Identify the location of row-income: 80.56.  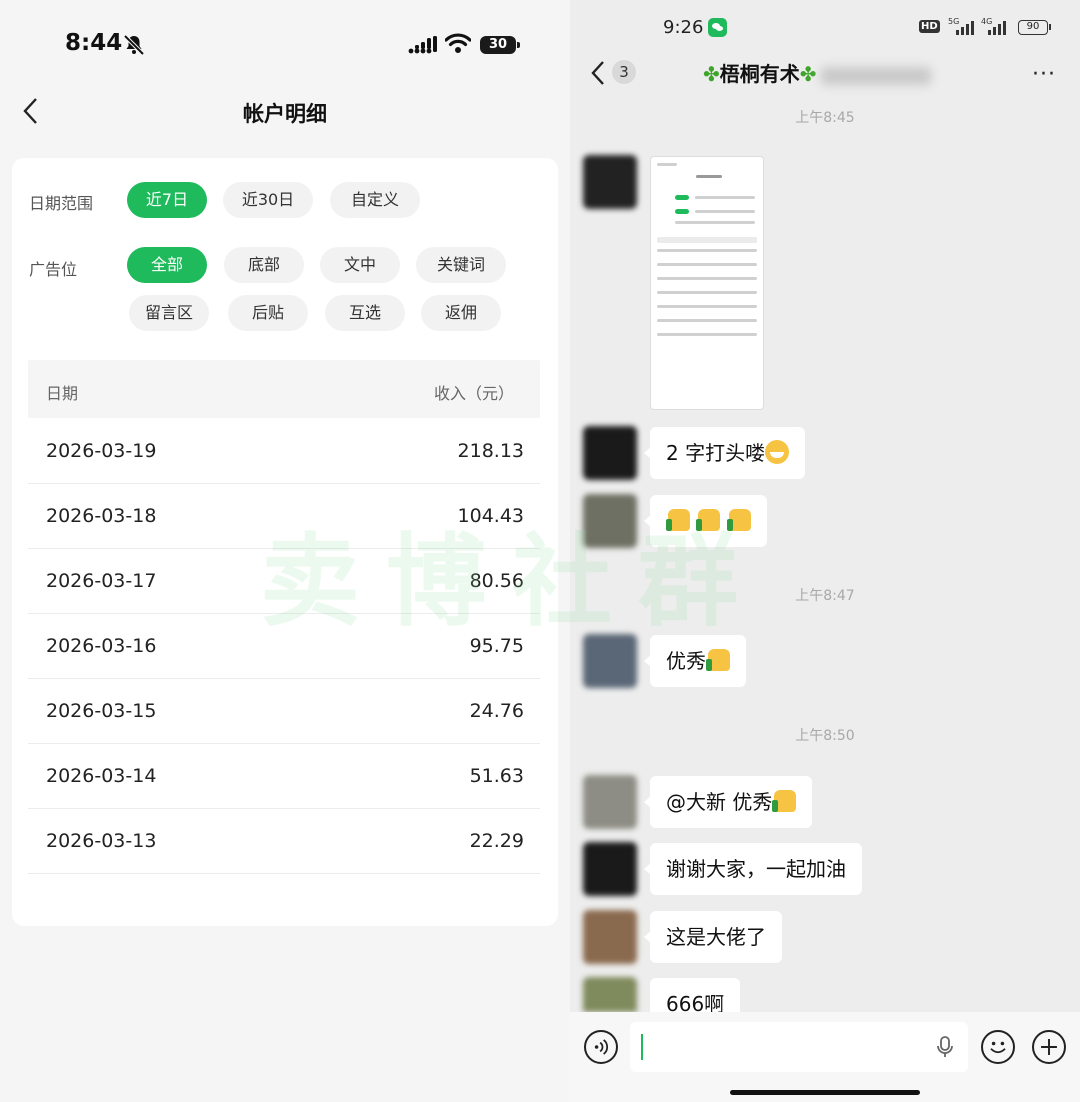
(496, 581).